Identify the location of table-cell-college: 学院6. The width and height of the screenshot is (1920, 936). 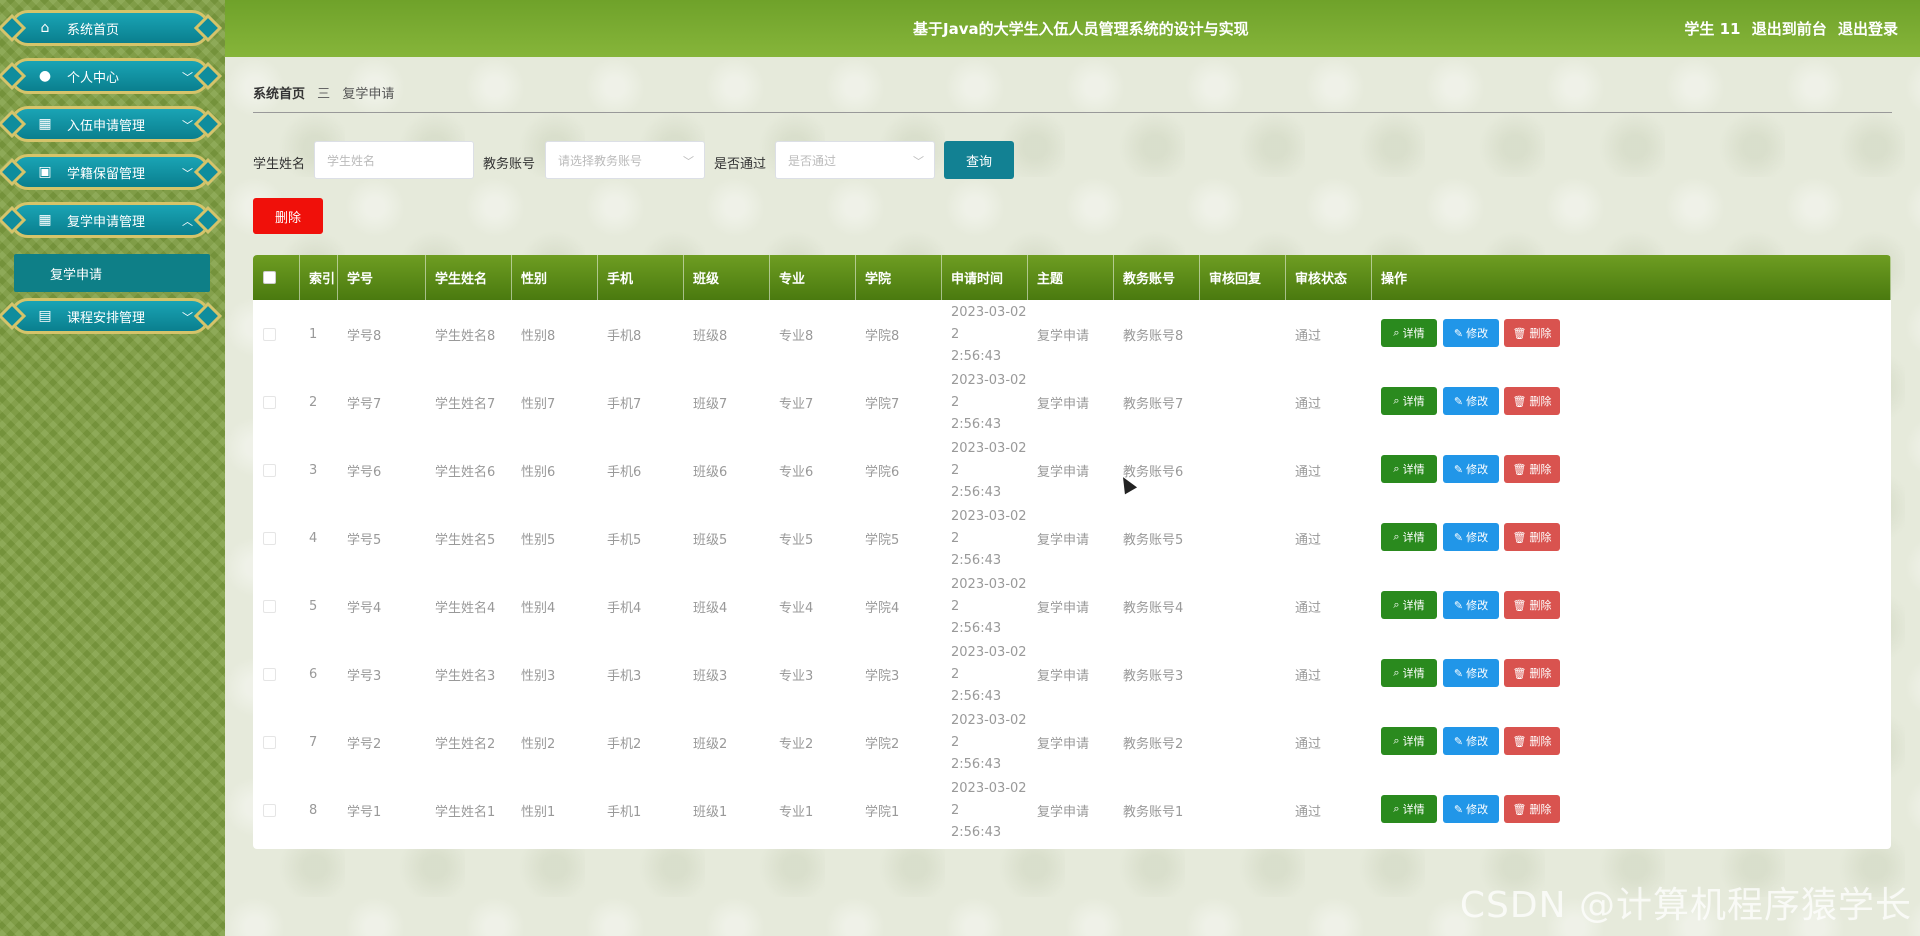
(882, 472).